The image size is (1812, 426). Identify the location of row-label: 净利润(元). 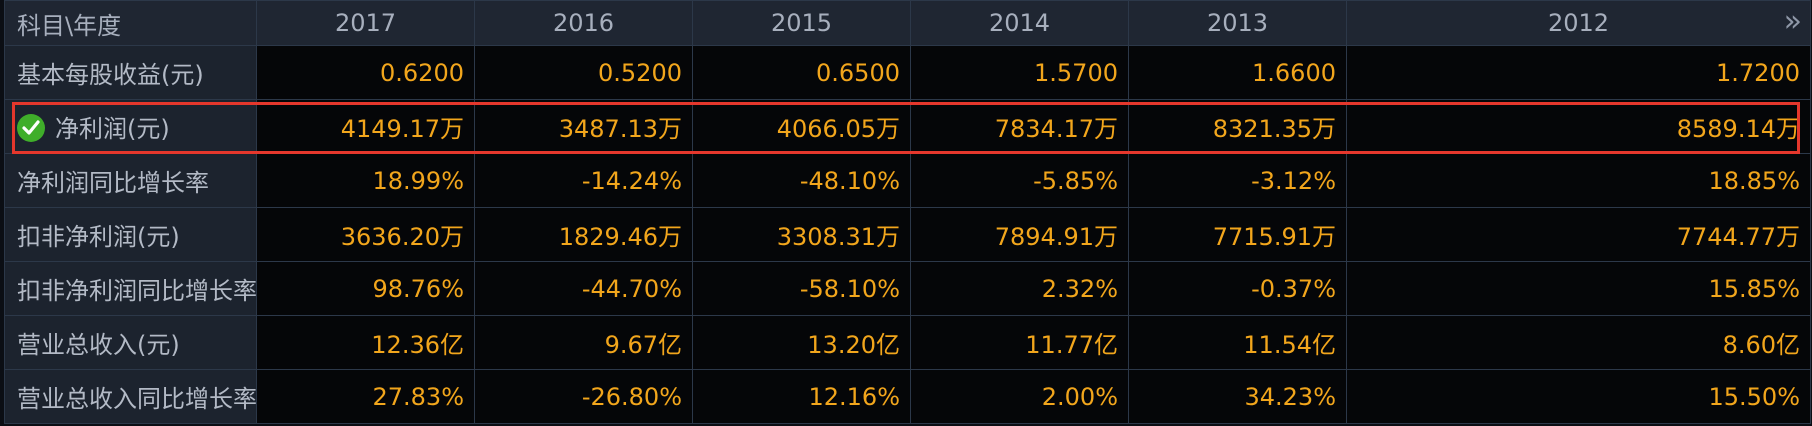
(112, 129).